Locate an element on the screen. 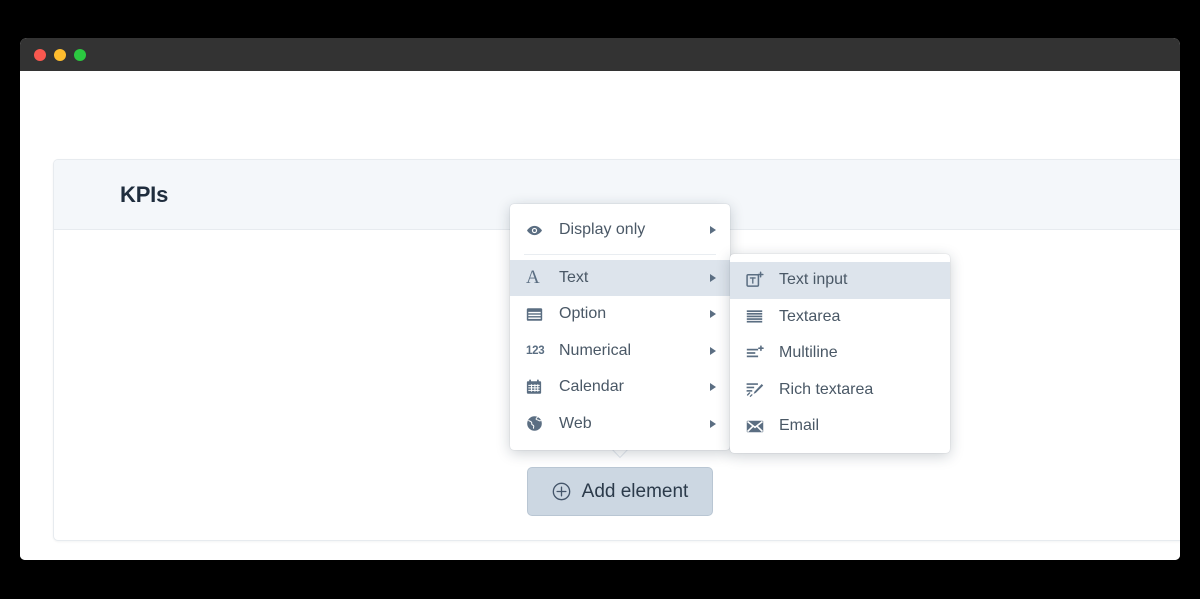 The width and height of the screenshot is (1200, 599). textarea-icon is located at coordinates (757, 317).